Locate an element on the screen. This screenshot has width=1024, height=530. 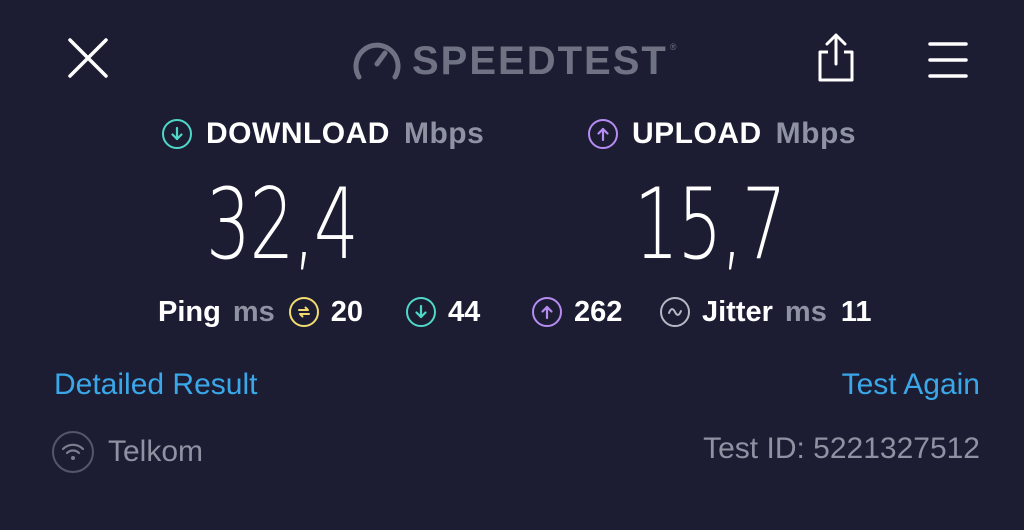
ping-download-metric: 44 is located at coordinates (443, 312).